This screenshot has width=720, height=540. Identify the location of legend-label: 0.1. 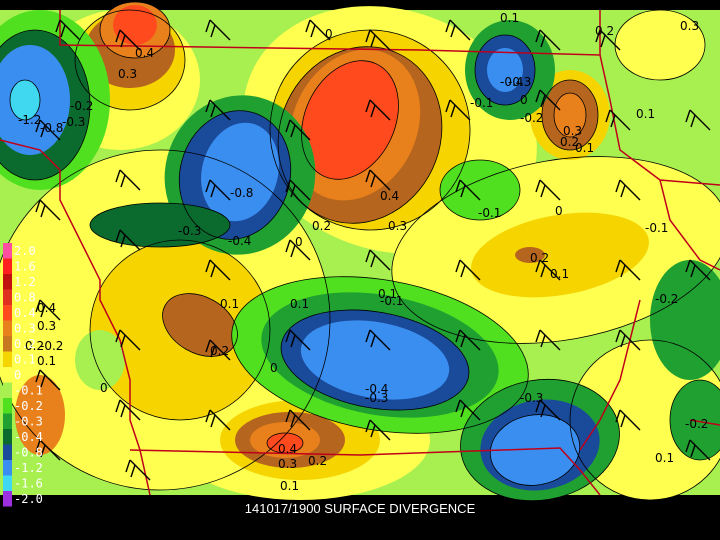
(25, 360).